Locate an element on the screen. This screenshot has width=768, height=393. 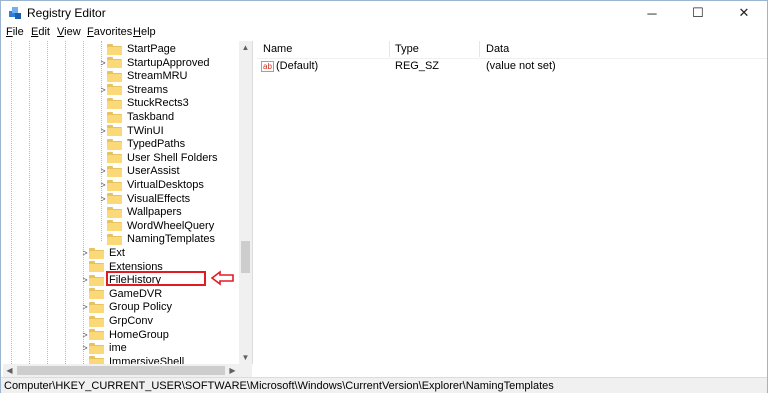
tree-item: StartPage is located at coordinates (141, 49).